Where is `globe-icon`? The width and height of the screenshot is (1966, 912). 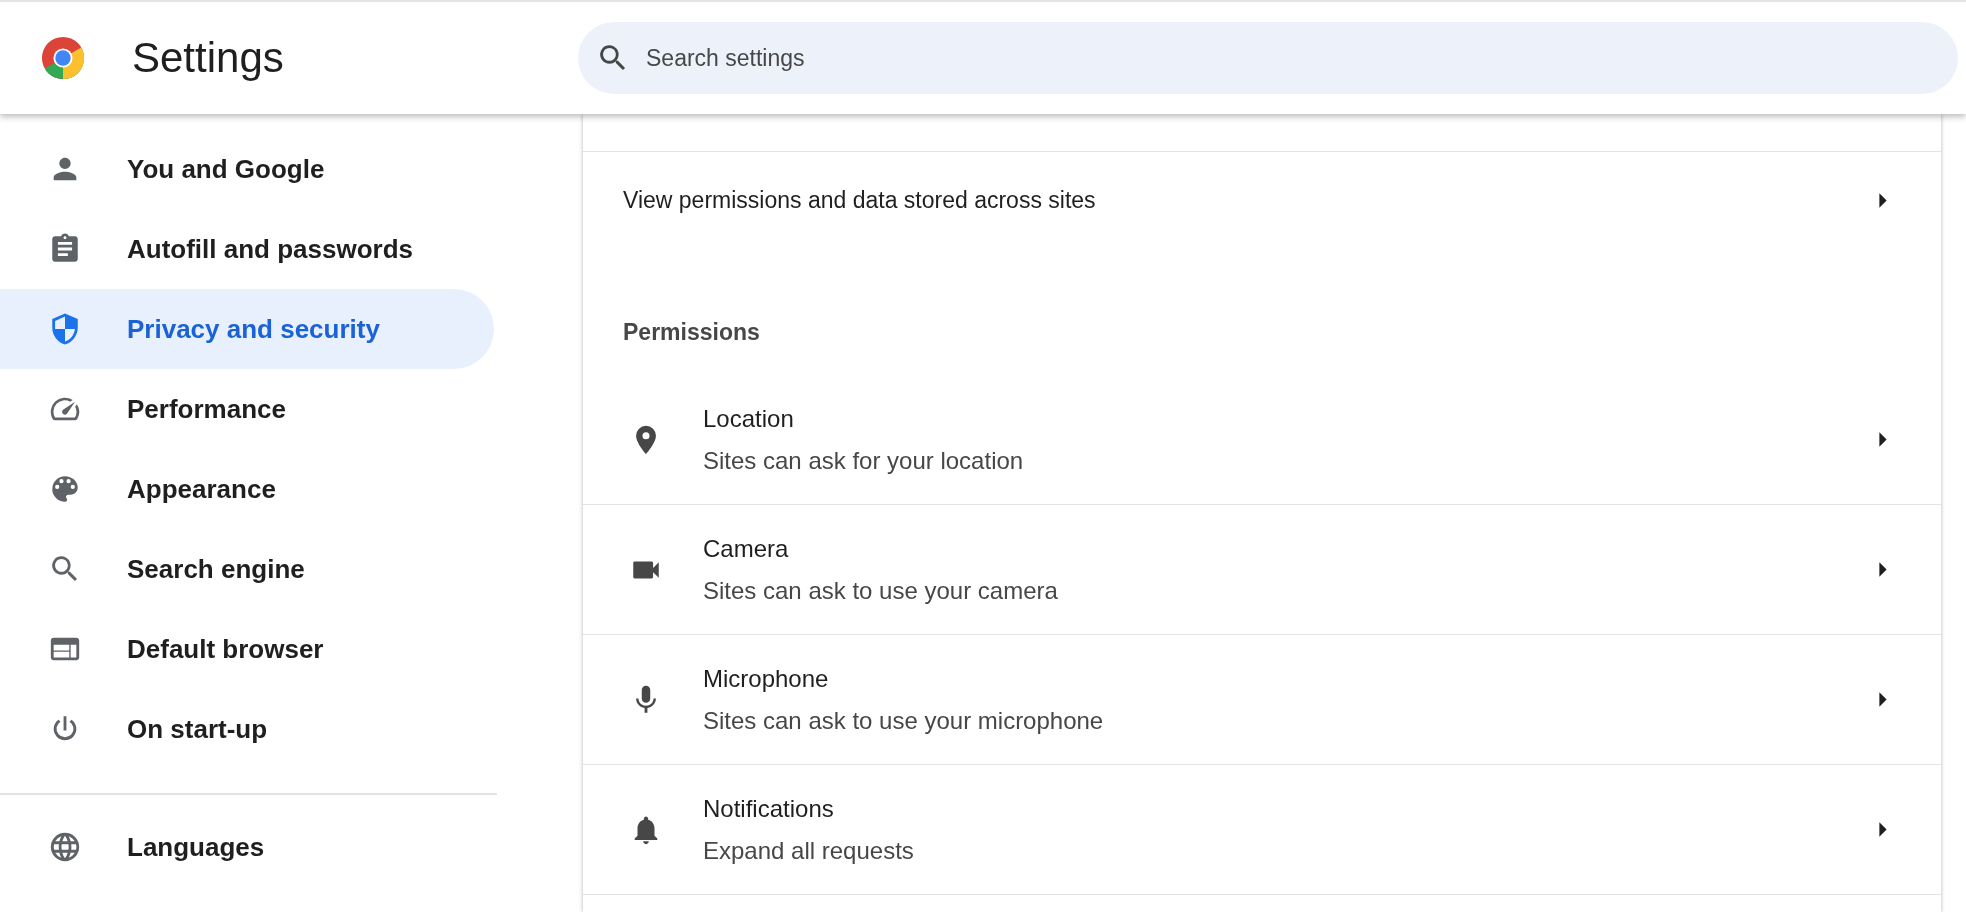 globe-icon is located at coordinates (65, 847).